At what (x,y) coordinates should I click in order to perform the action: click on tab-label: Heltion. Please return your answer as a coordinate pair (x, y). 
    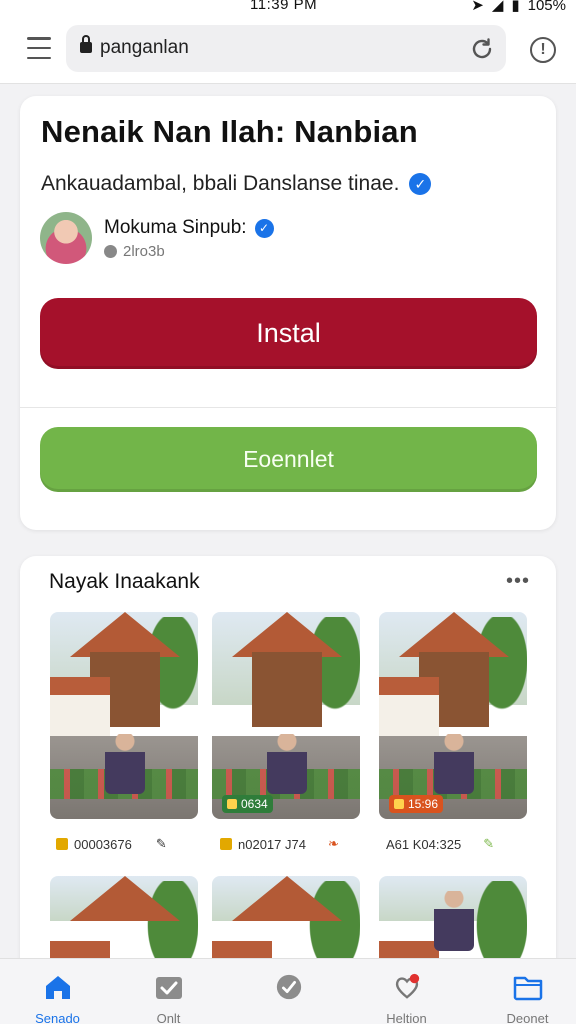
    Looking at the image, I should click on (406, 1017).